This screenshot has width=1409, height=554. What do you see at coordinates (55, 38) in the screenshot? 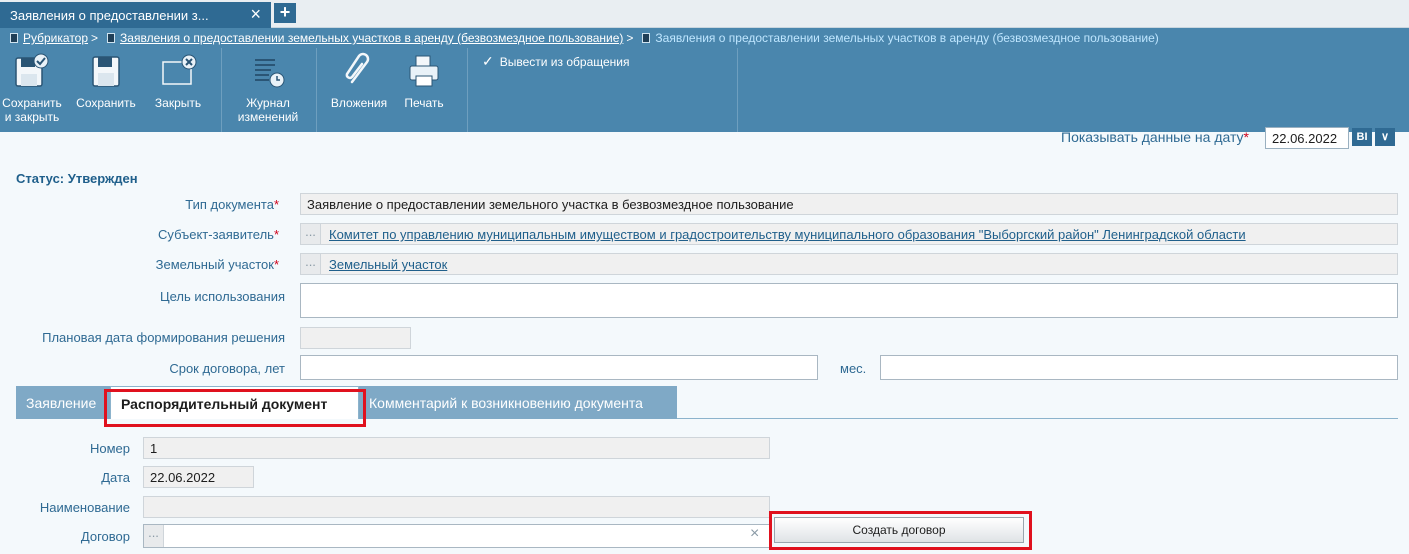
I see `breadcrumb-item-rubricator: Рубрикатор` at bounding box center [55, 38].